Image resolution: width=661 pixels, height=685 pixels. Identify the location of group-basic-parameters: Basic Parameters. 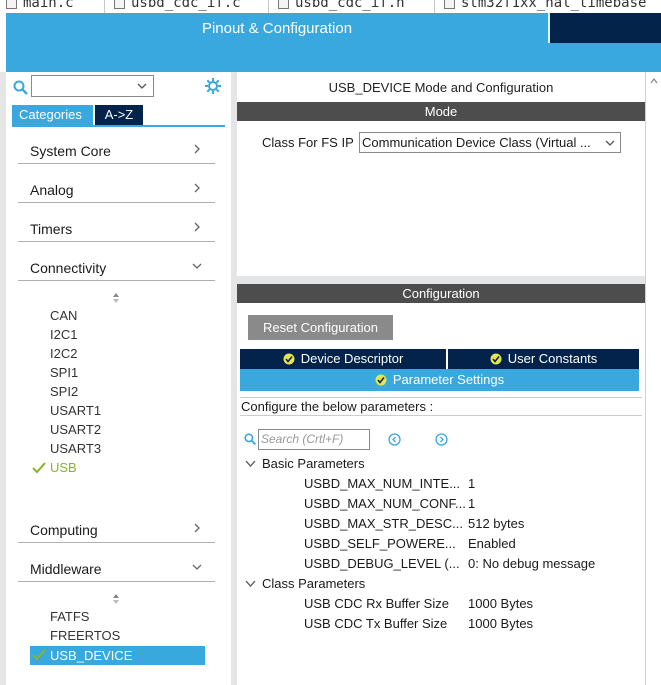
(305, 463).